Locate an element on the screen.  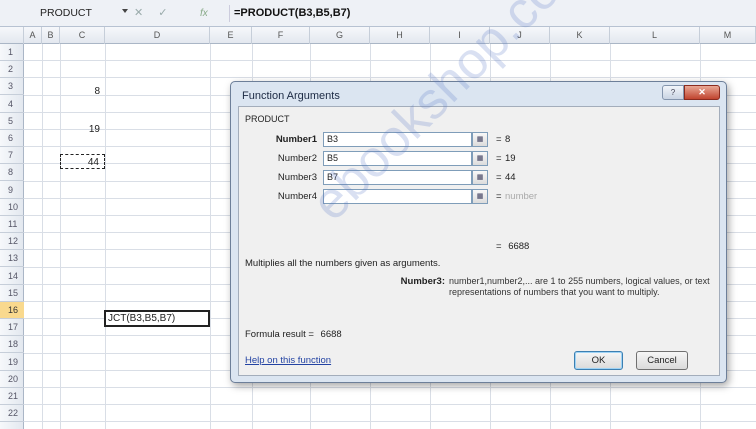
row-header-13: 13 is located at coordinates (12, 259).